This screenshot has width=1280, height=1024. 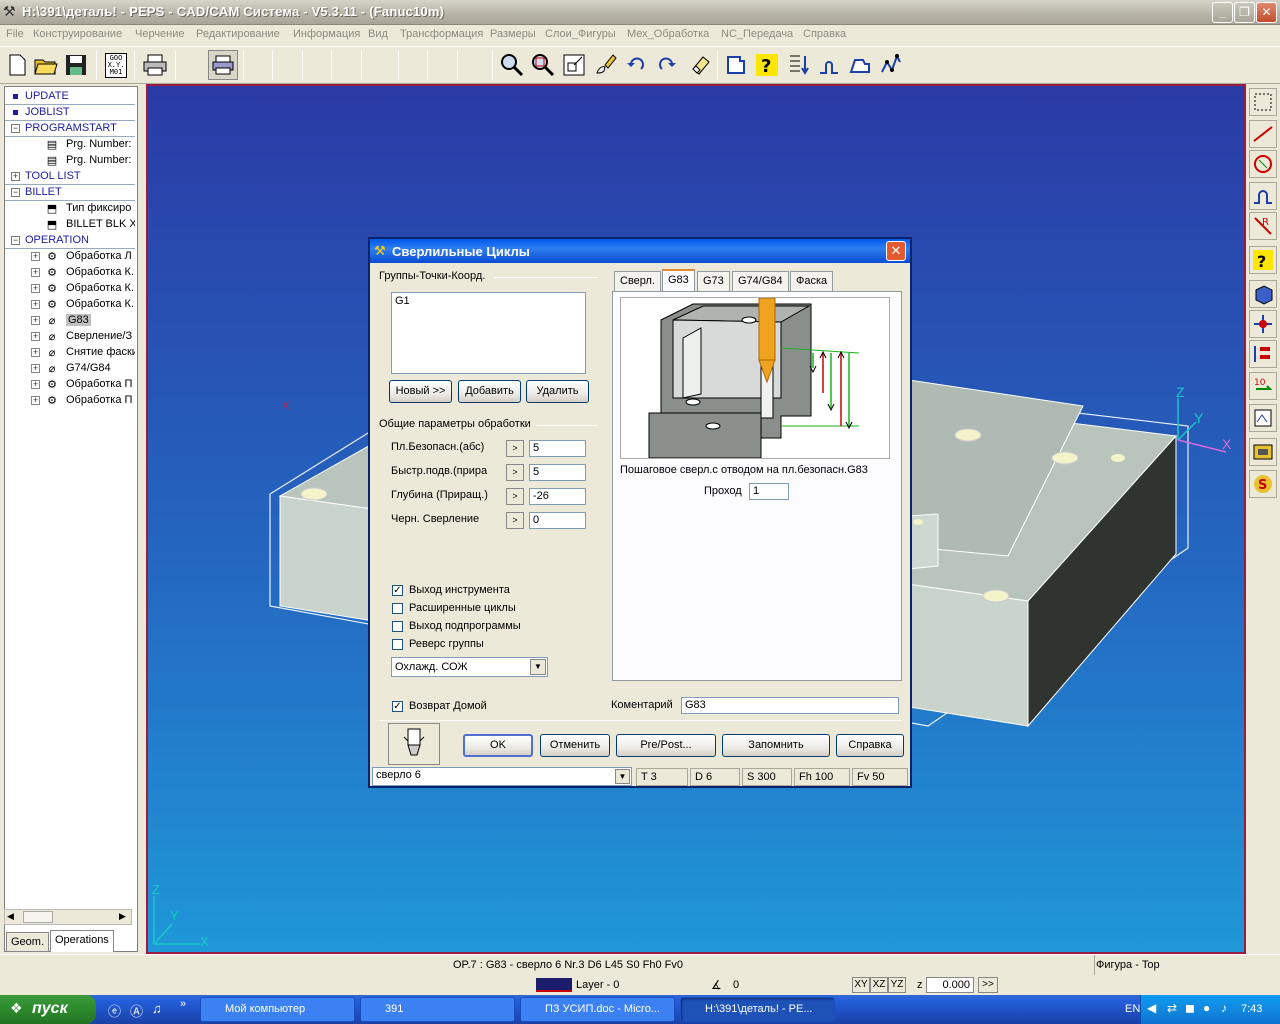 What do you see at coordinates (1263, 386) in the screenshot?
I see `numbering-icon: 10` at bounding box center [1263, 386].